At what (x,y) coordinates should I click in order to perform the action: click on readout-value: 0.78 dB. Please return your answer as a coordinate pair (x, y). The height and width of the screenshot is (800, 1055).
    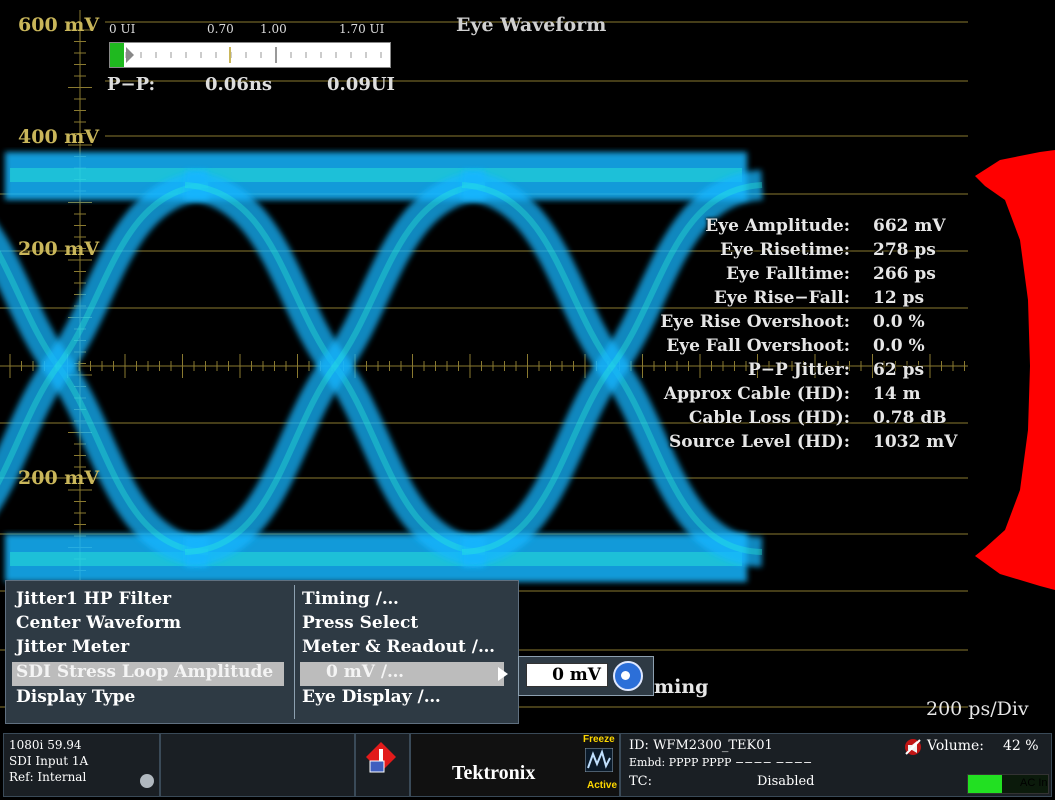
    Looking at the image, I should click on (910, 418).